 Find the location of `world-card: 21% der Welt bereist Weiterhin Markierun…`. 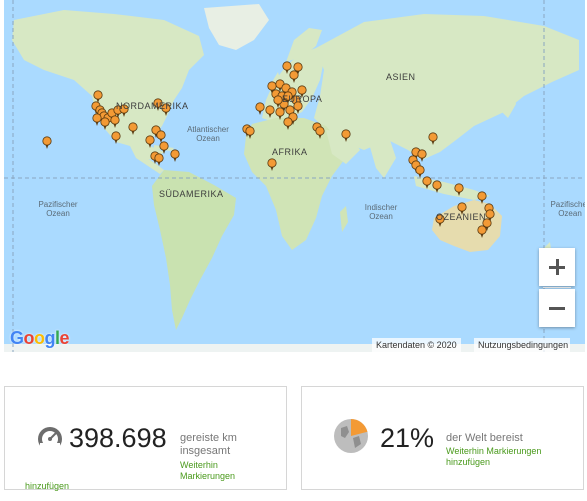

world-card: 21% der Welt bereist Weiterhin Markierun… is located at coordinates (442, 438).